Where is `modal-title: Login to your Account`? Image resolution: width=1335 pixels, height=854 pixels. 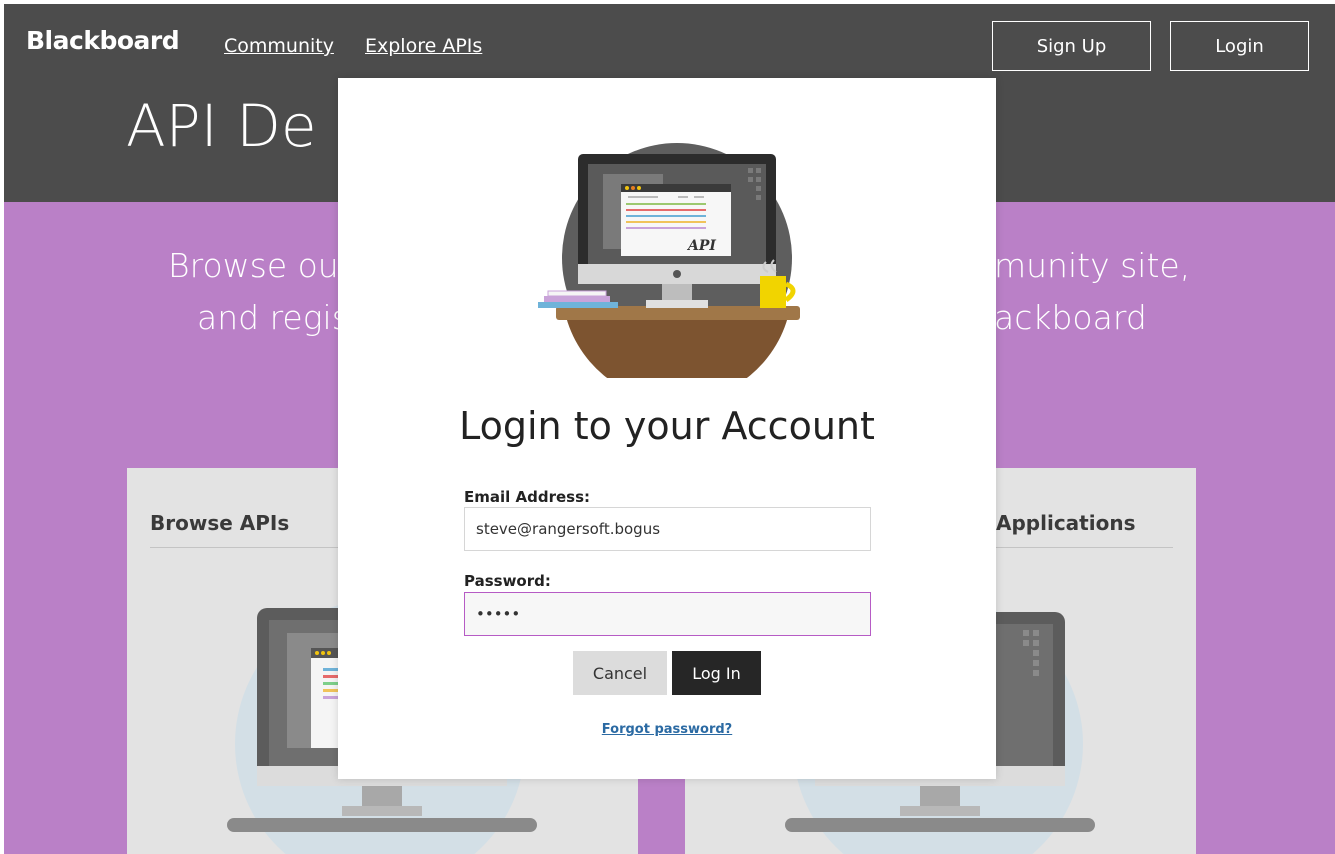 modal-title: Login to your Account is located at coordinates (667, 426).